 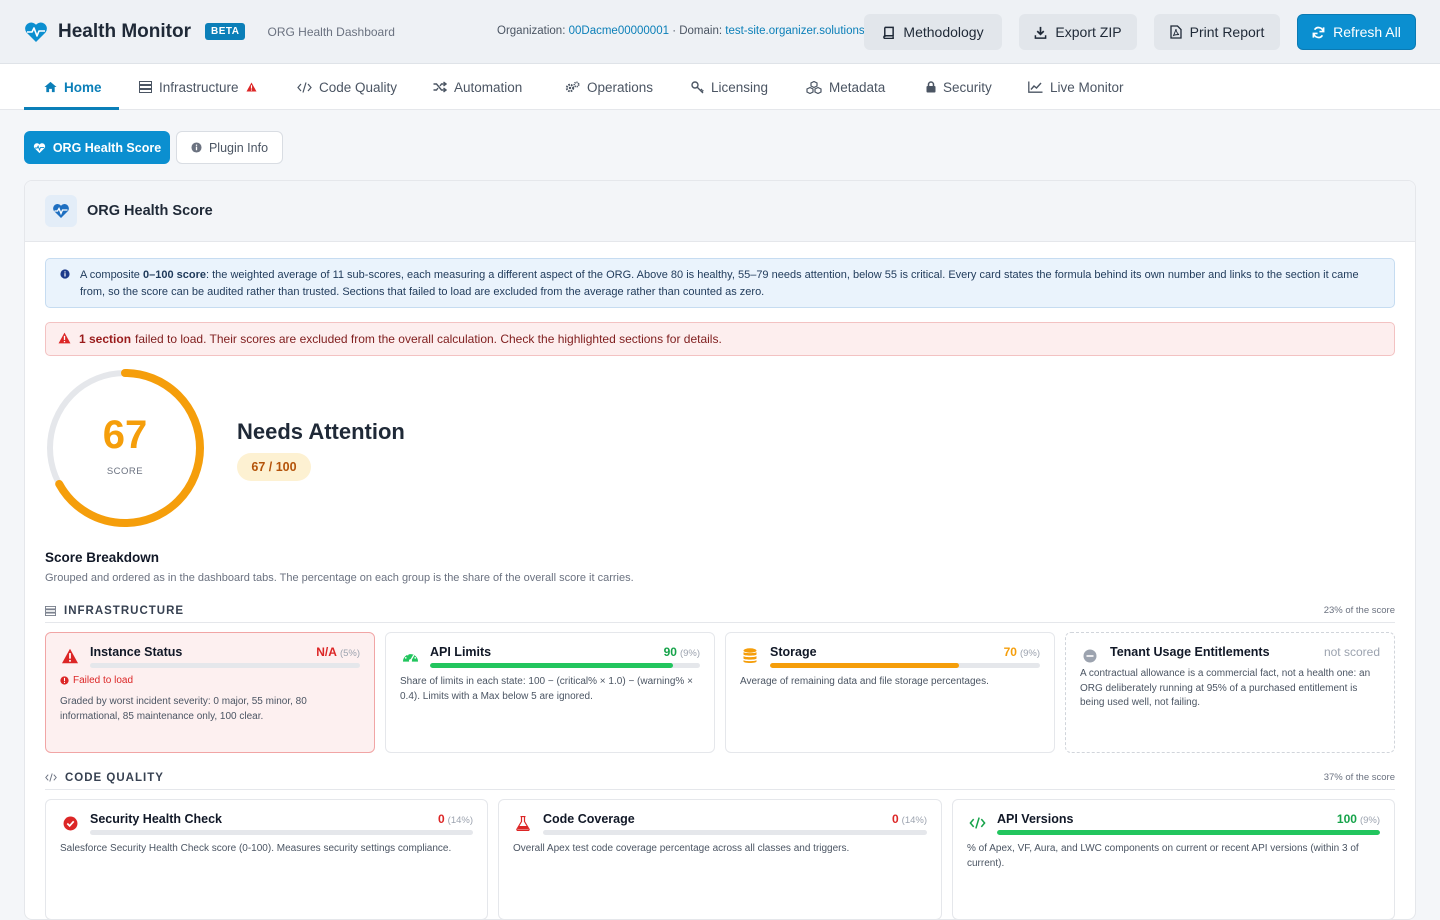 What do you see at coordinates (461, 652) in the screenshot?
I see `card-title: API Limits` at bounding box center [461, 652].